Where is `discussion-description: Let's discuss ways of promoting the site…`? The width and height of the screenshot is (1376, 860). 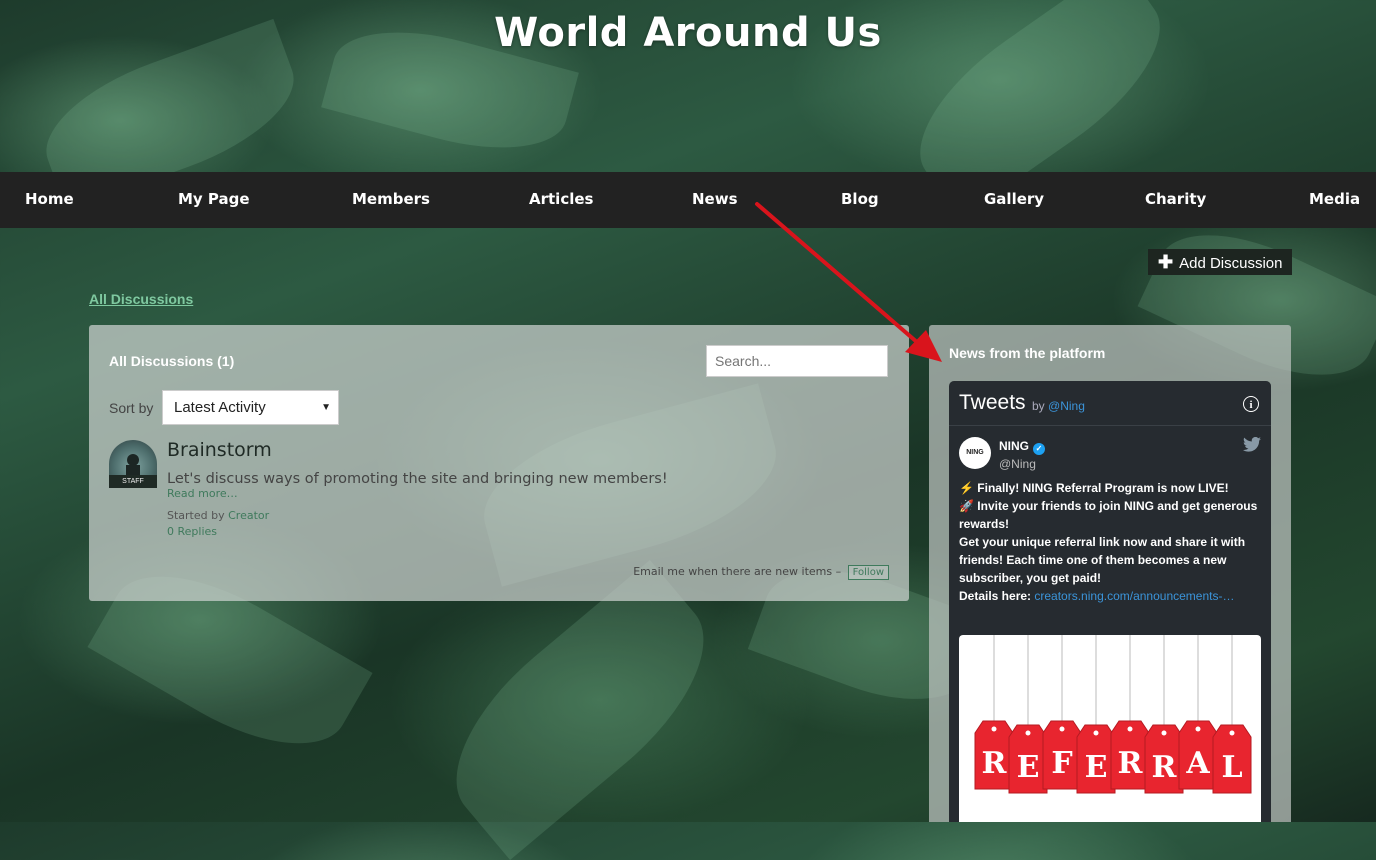
discussion-description: Let's discuss ways of promoting the site… is located at coordinates (417, 479).